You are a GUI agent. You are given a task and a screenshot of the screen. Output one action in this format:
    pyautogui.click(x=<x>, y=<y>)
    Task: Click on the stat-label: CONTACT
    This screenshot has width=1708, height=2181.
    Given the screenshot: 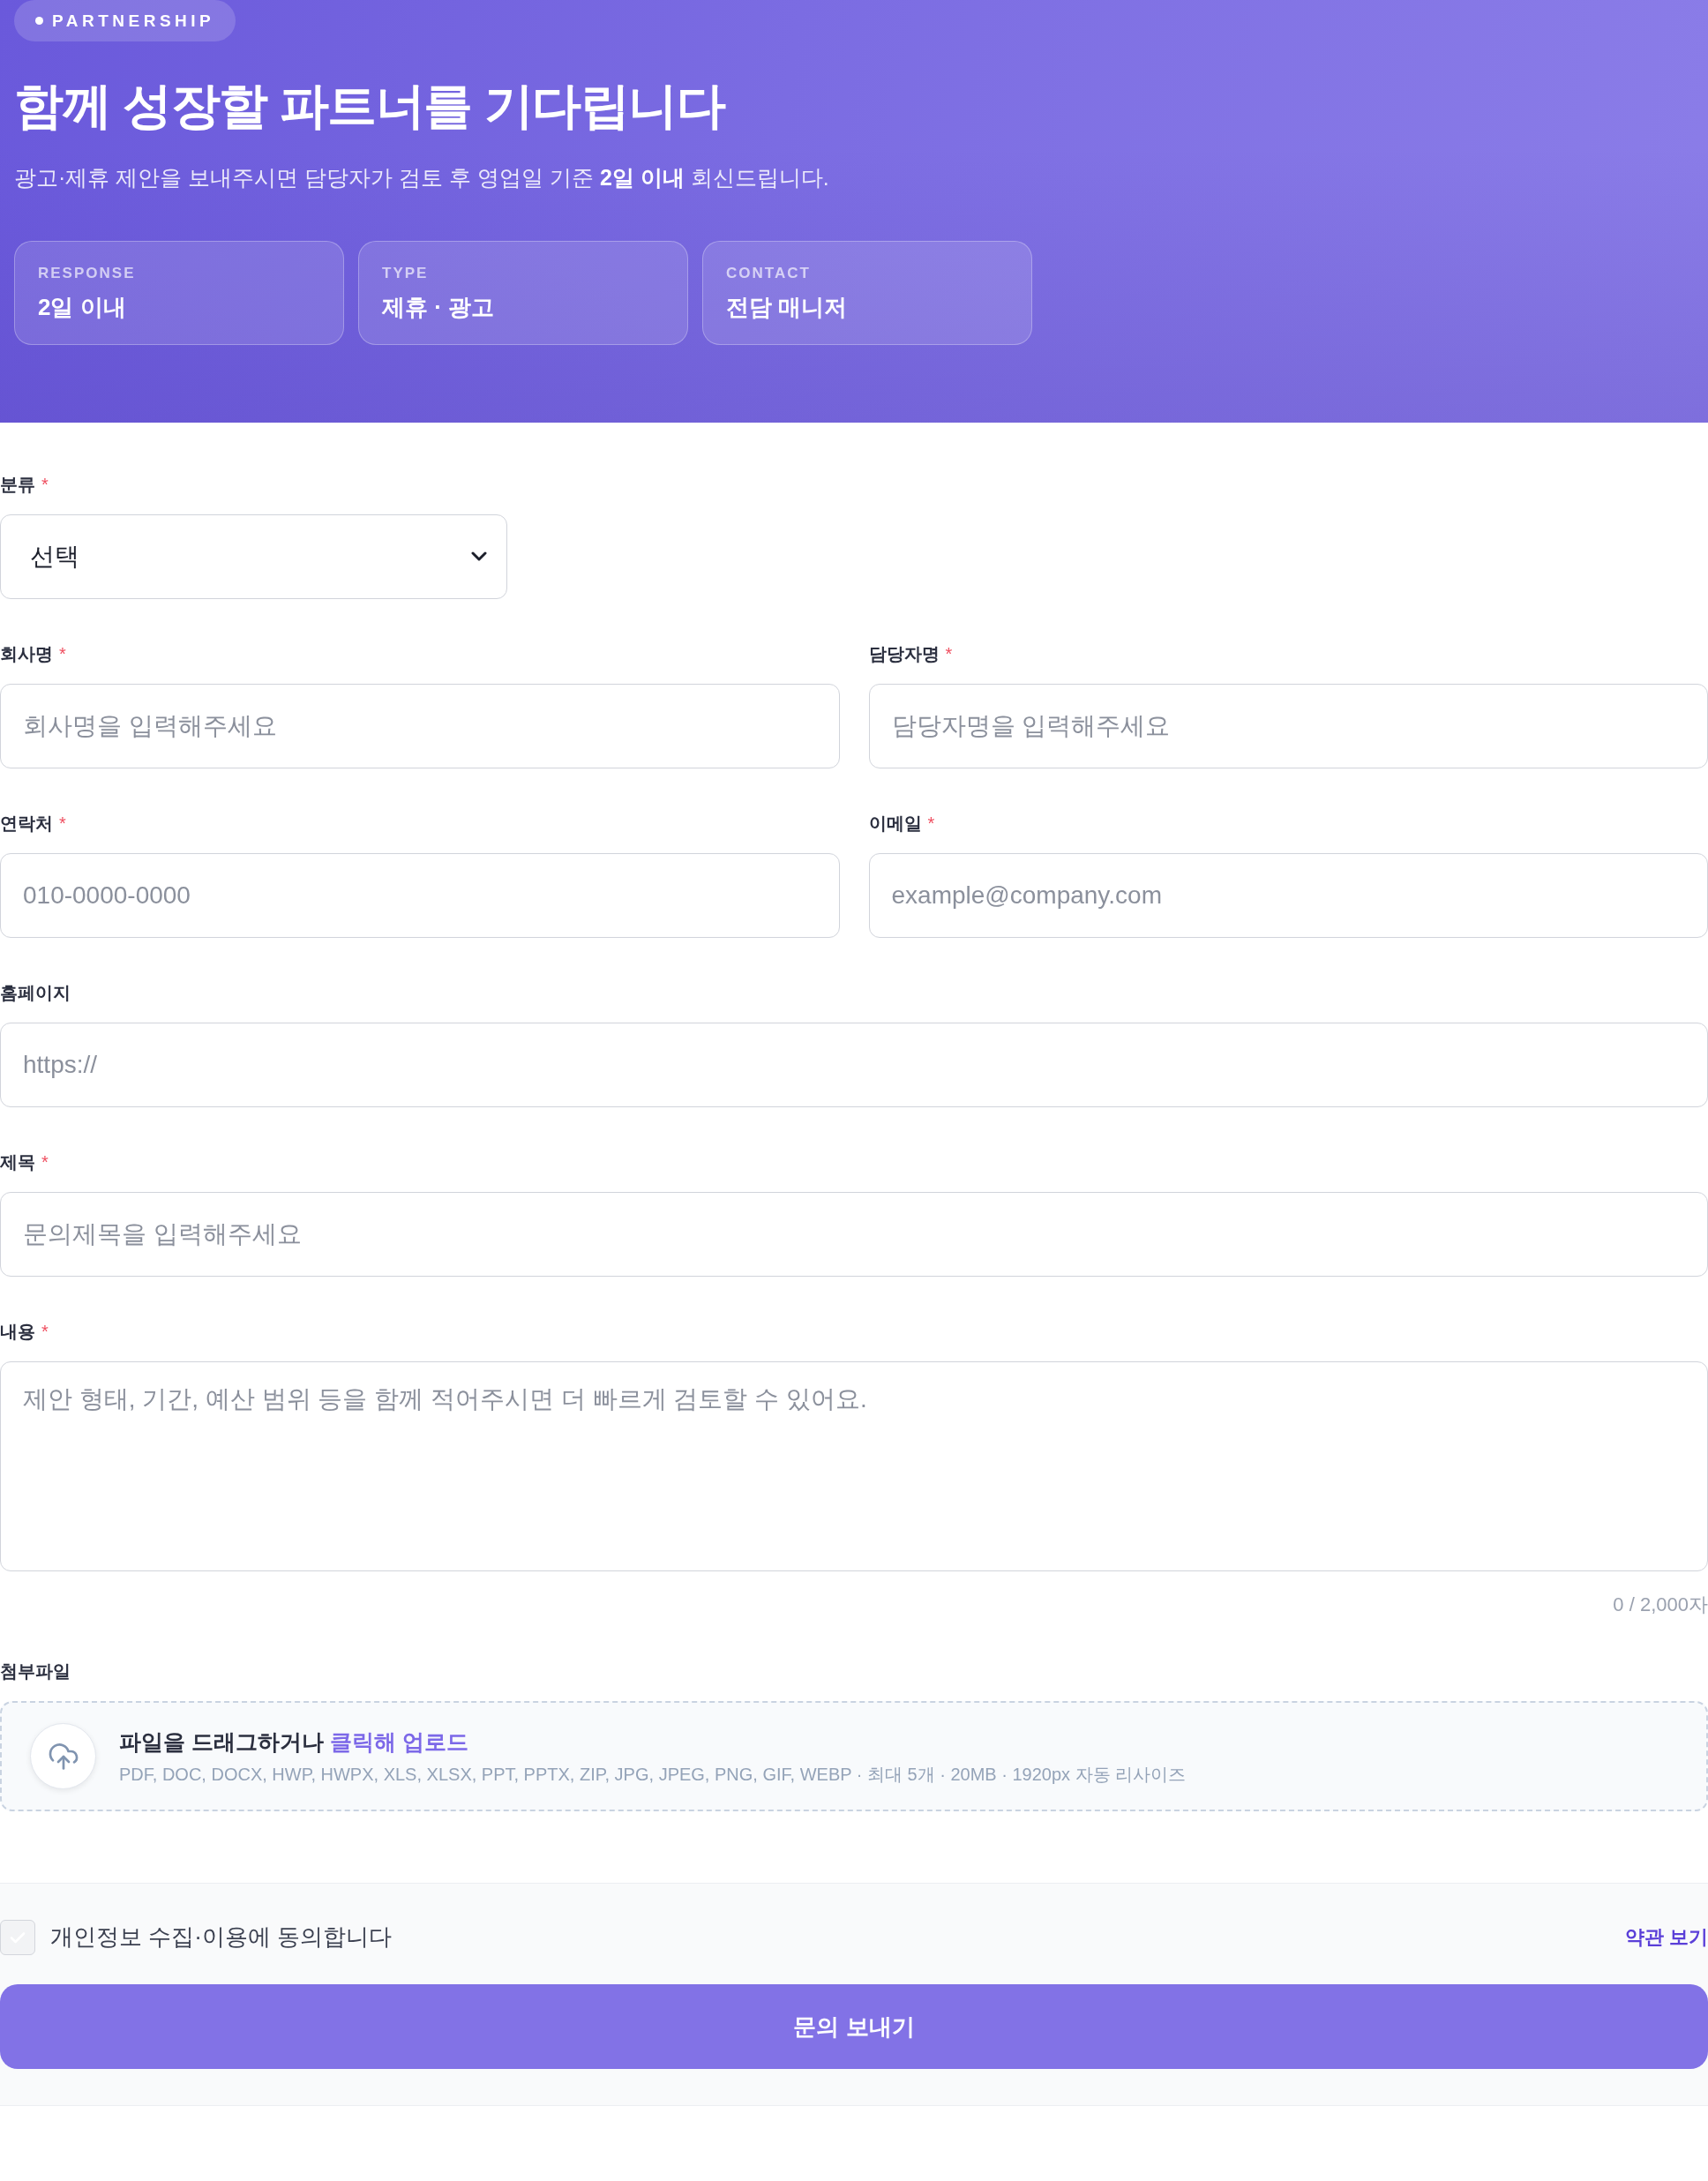 What is the action you would take?
    pyautogui.click(x=769, y=273)
    